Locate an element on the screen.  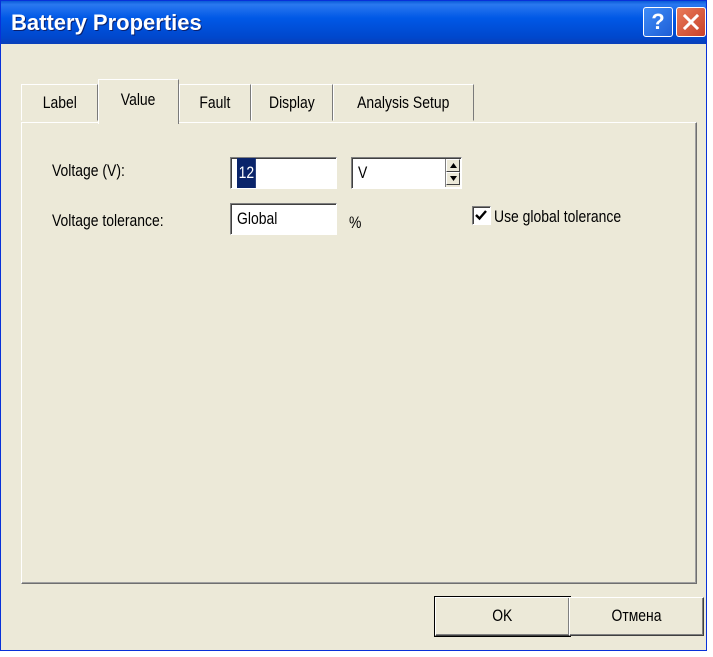
close-button is located at coordinates (691, 22).